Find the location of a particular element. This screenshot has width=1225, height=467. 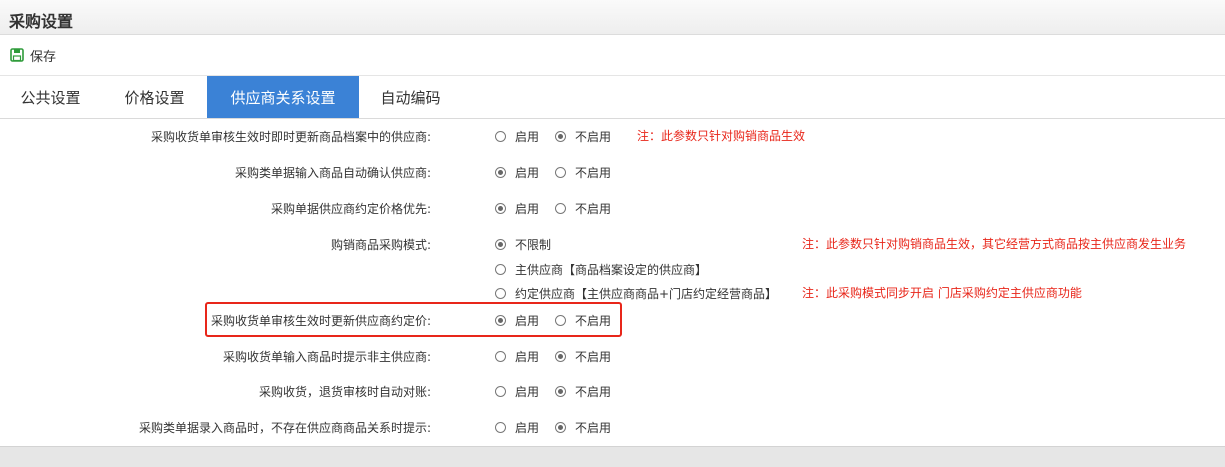

setting-label-non-main-supplier-warning: 采购收货单输入商品时提示非主供应商: is located at coordinates (326, 357).